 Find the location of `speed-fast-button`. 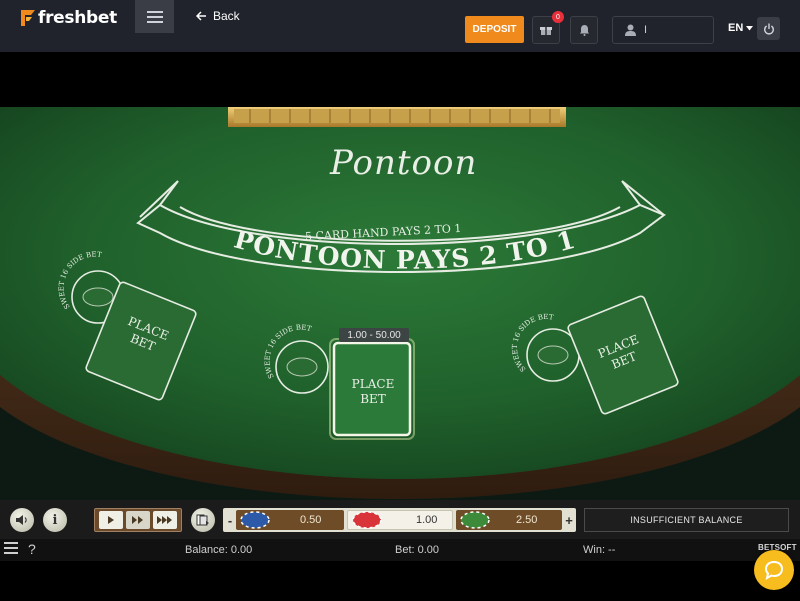

speed-fast-button is located at coordinates (137, 520).